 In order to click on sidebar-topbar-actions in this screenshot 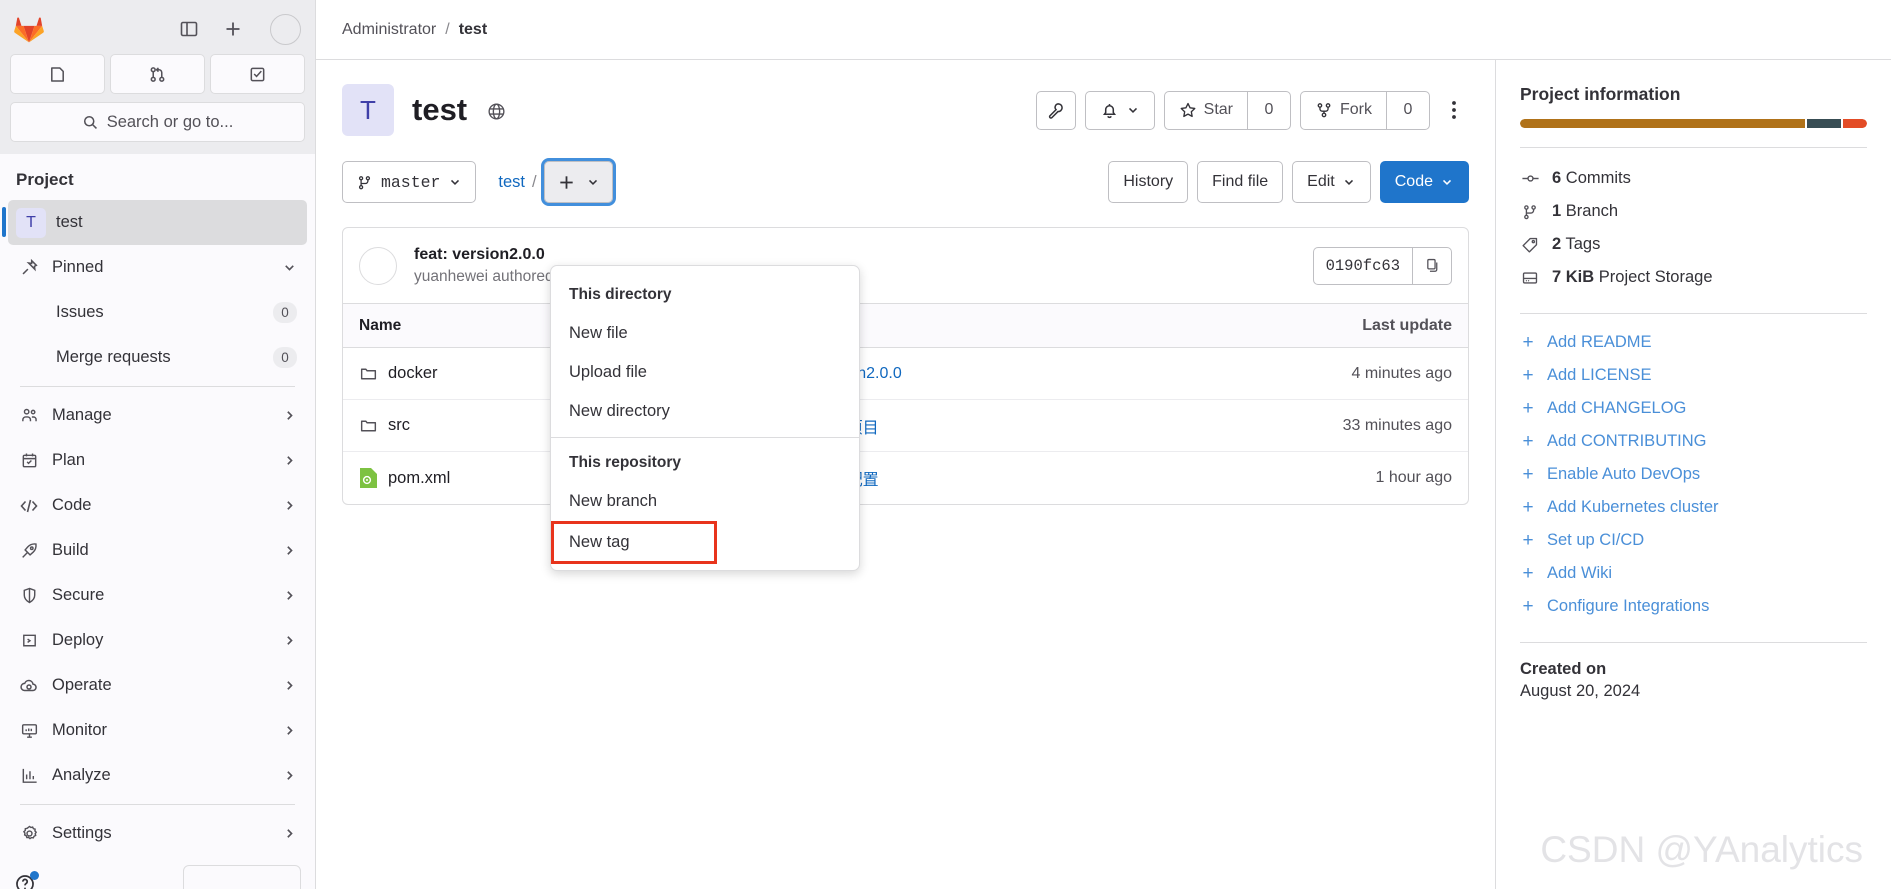, I will do `click(238, 29)`.